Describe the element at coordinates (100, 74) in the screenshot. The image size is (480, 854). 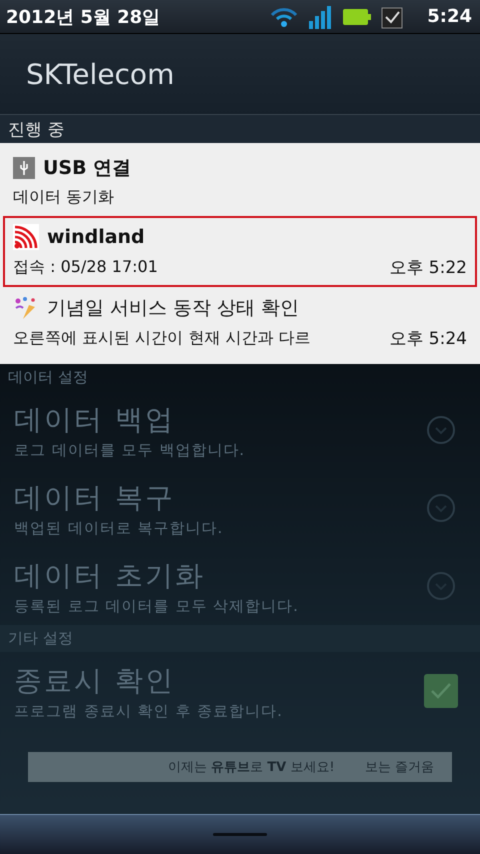
I see `carrier-name: SKTelecom` at that location.